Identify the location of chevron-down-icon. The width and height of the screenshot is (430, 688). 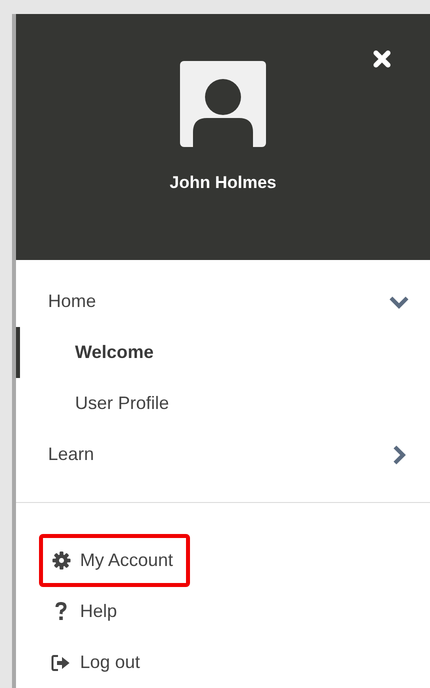
(399, 301).